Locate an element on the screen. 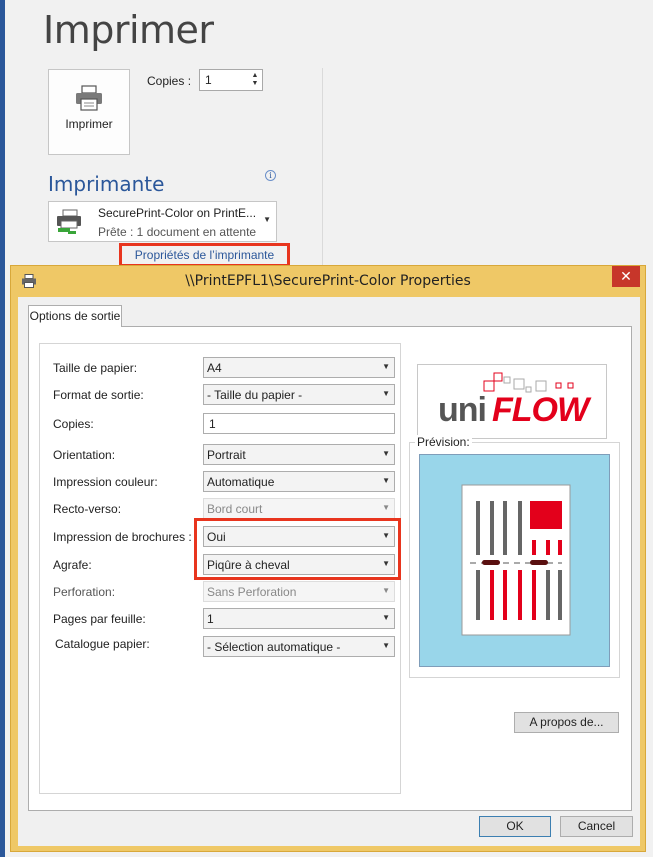 The width and height of the screenshot is (653, 857). copies-label: Copies: is located at coordinates (73, 424).